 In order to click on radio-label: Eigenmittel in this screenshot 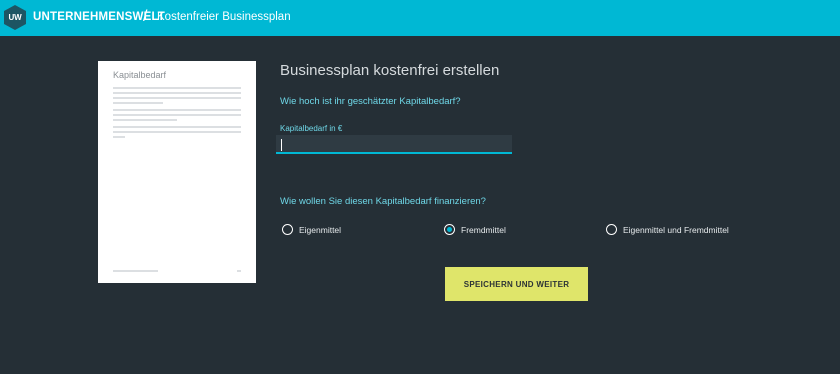, I will do `click(320, 229)`.